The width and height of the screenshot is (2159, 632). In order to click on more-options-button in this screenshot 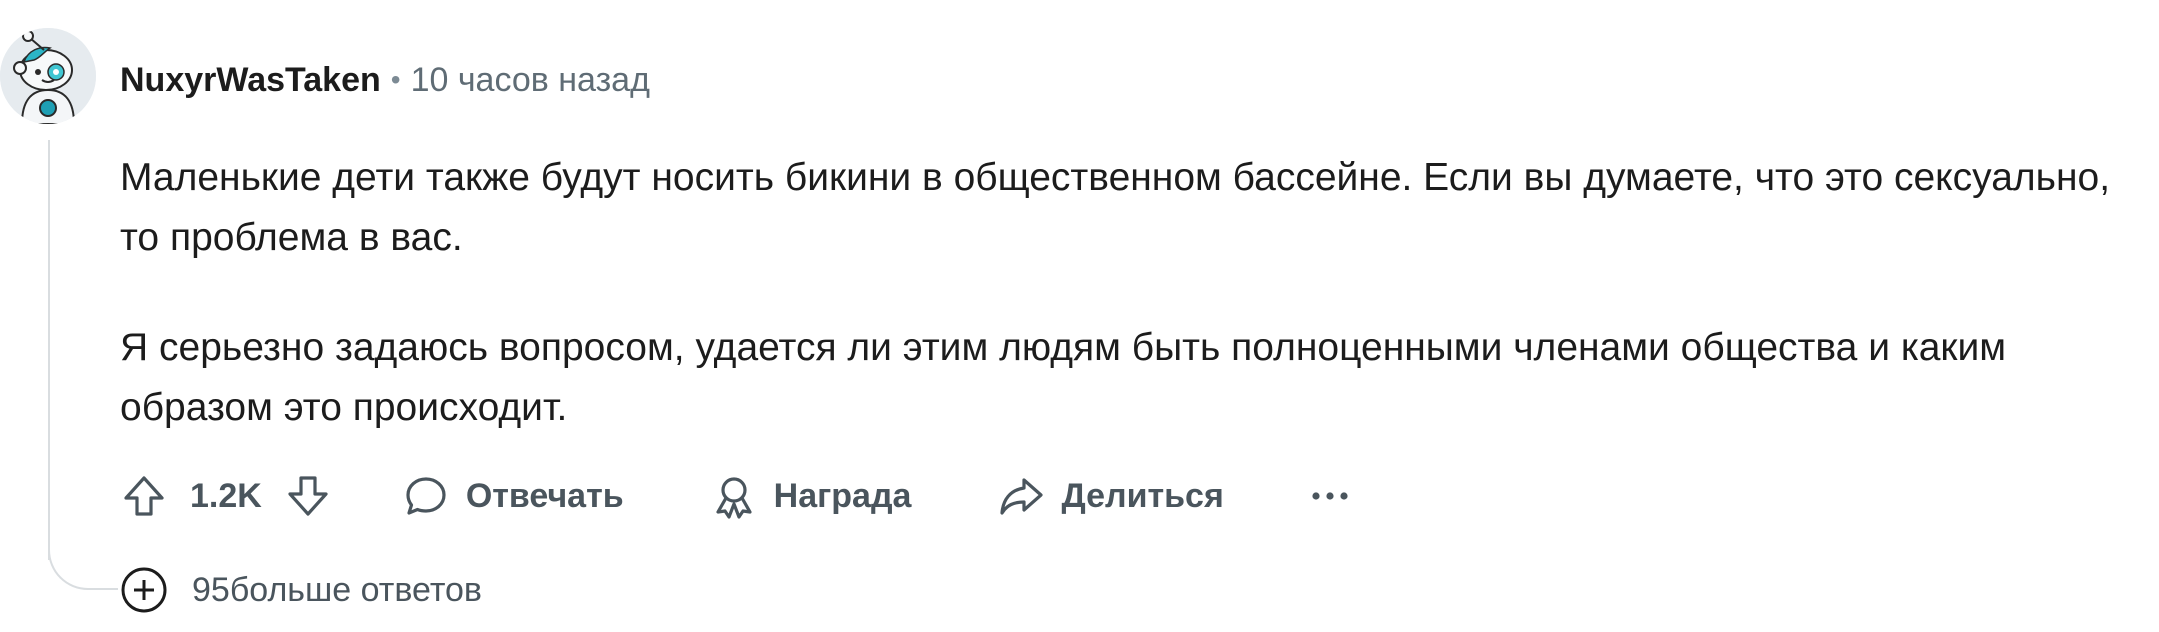, I will do `click(1330, 496)`.